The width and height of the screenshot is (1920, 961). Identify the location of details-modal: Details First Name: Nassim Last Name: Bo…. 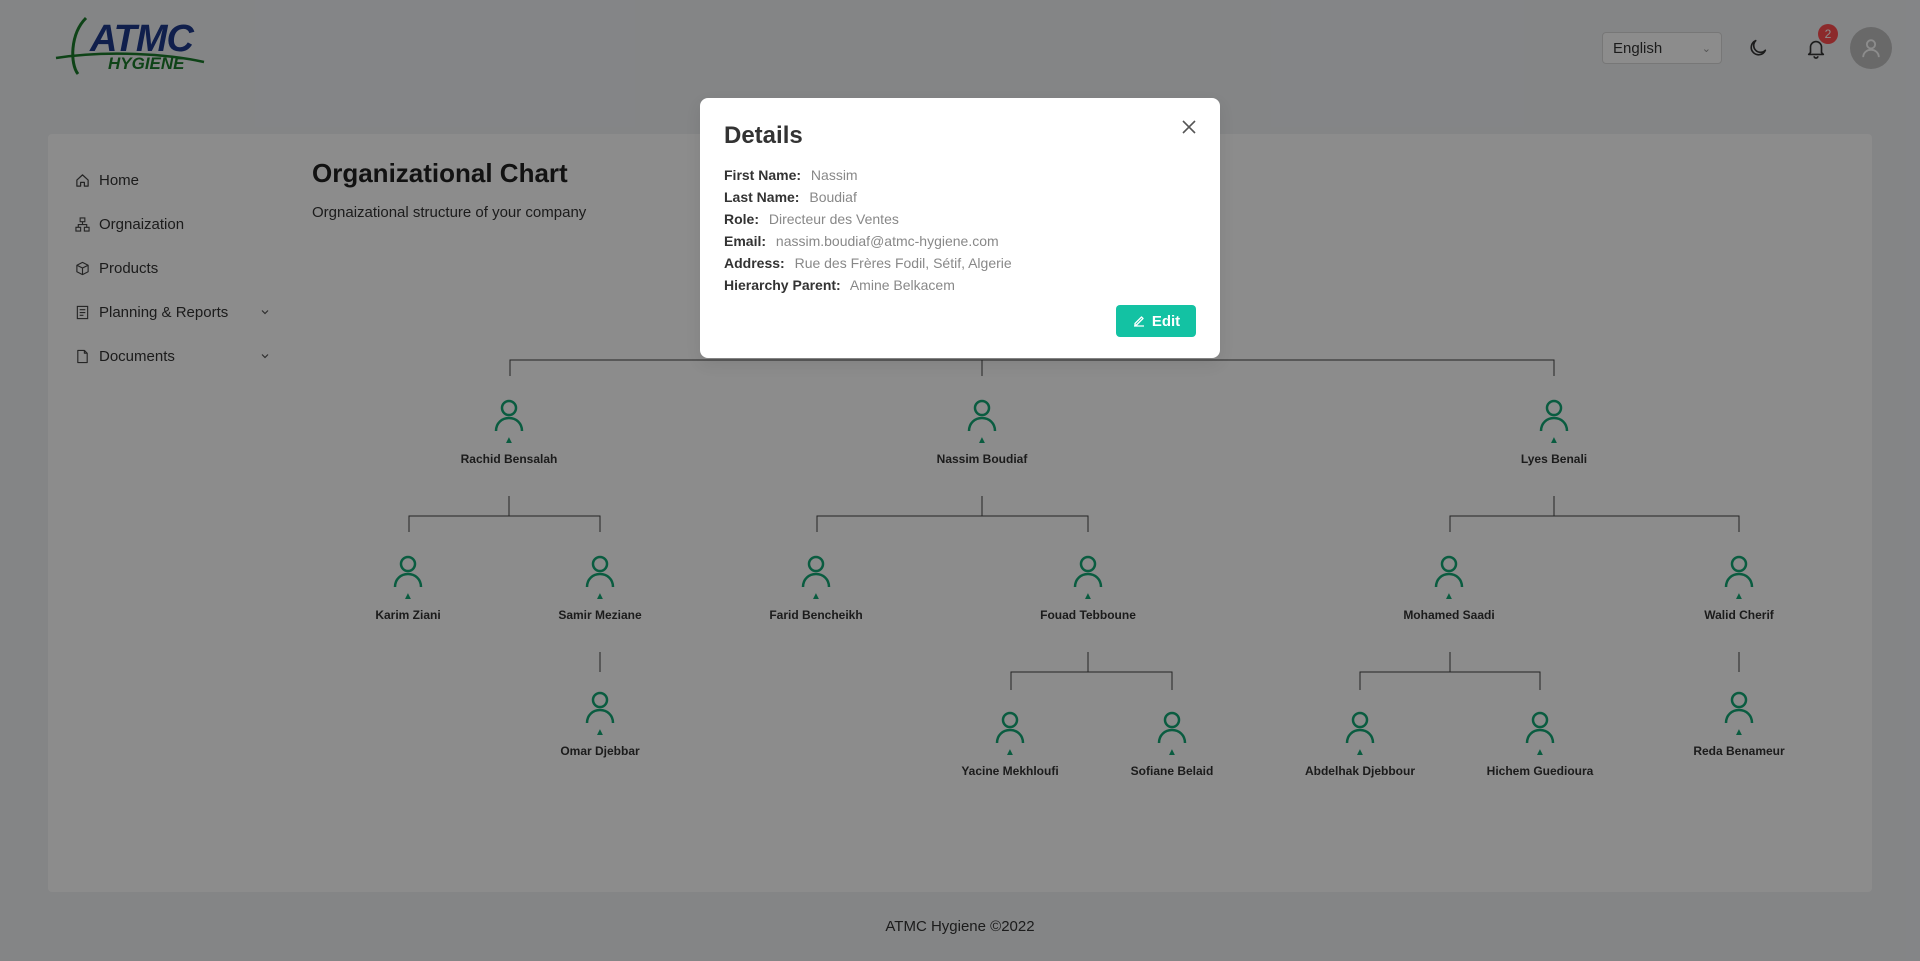
(960, 228).